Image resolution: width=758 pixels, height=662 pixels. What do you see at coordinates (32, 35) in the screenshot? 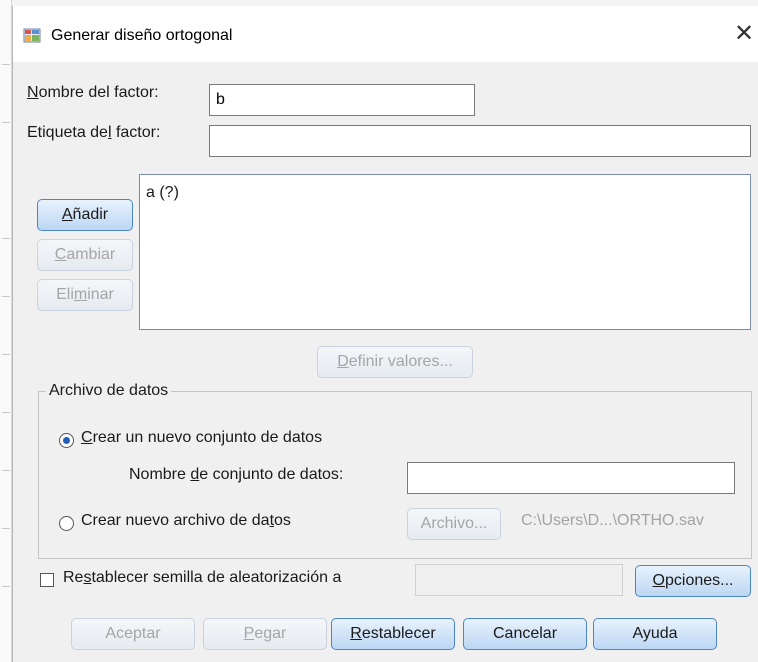
I see `spss-dialog-icon` at bounding box center [32, 35].